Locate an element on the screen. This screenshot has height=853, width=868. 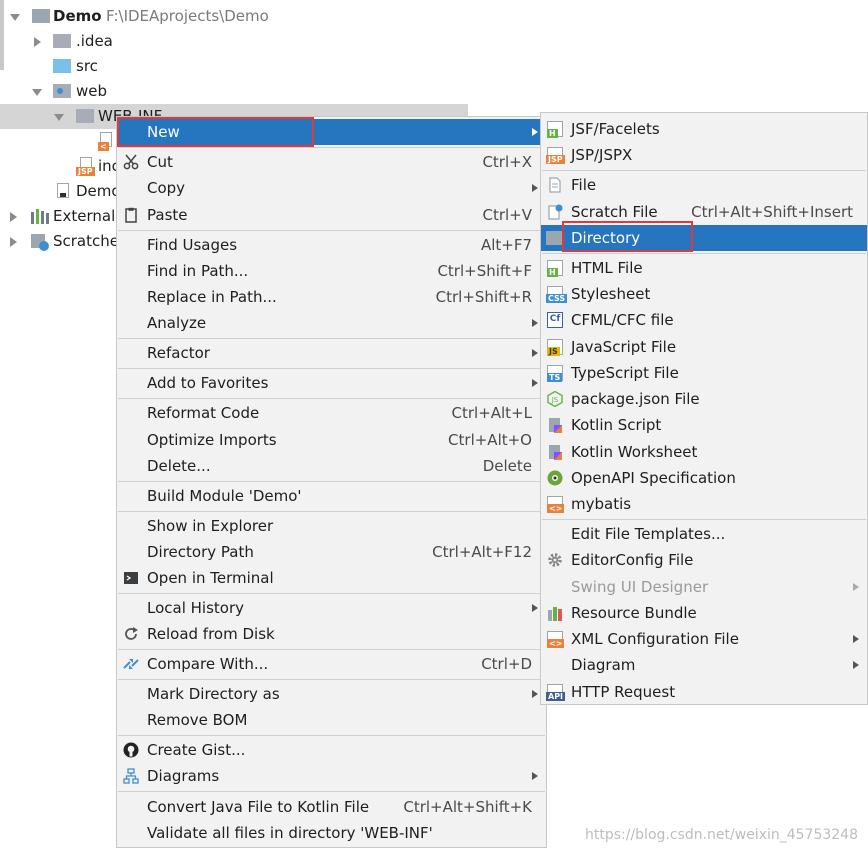
menu-item-replace-in-path: Replace in Path... Ctrl+Shift+R is located at coordinates (331, 297).